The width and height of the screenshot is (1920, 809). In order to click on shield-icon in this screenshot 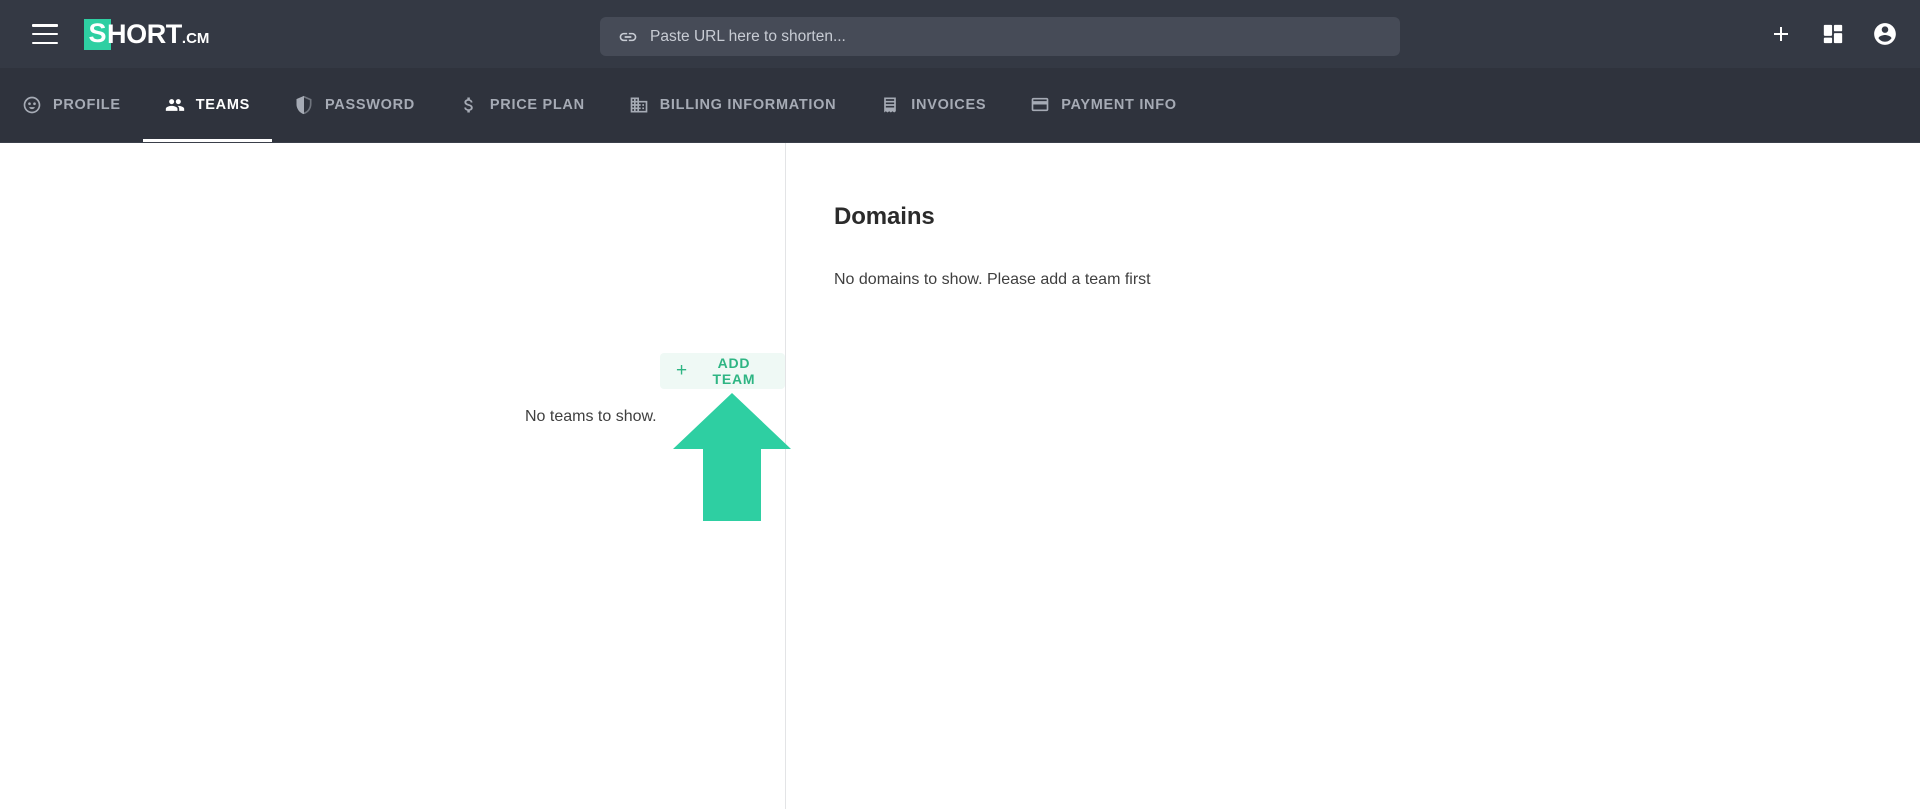, I will do `click(304, 105)`.